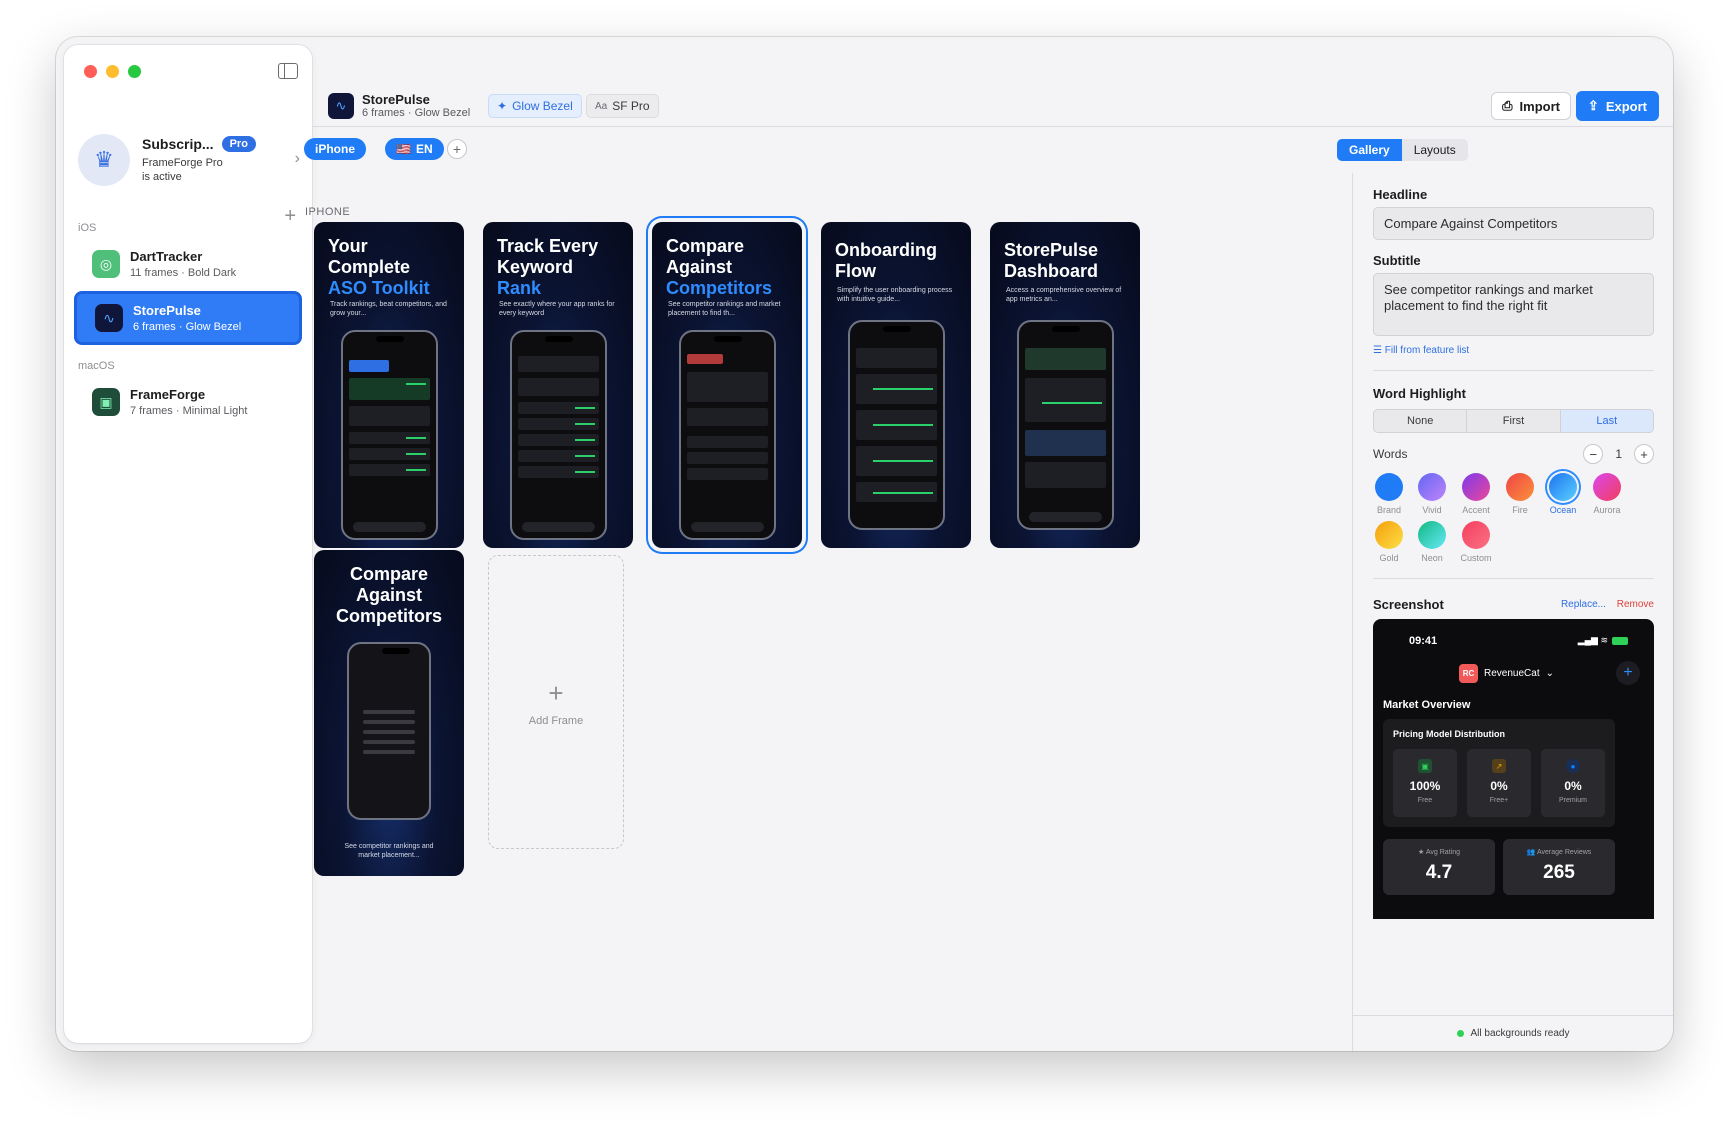  Describe the element at coordinates (1513, 370) in the screenshot. I see `divider` at that location.